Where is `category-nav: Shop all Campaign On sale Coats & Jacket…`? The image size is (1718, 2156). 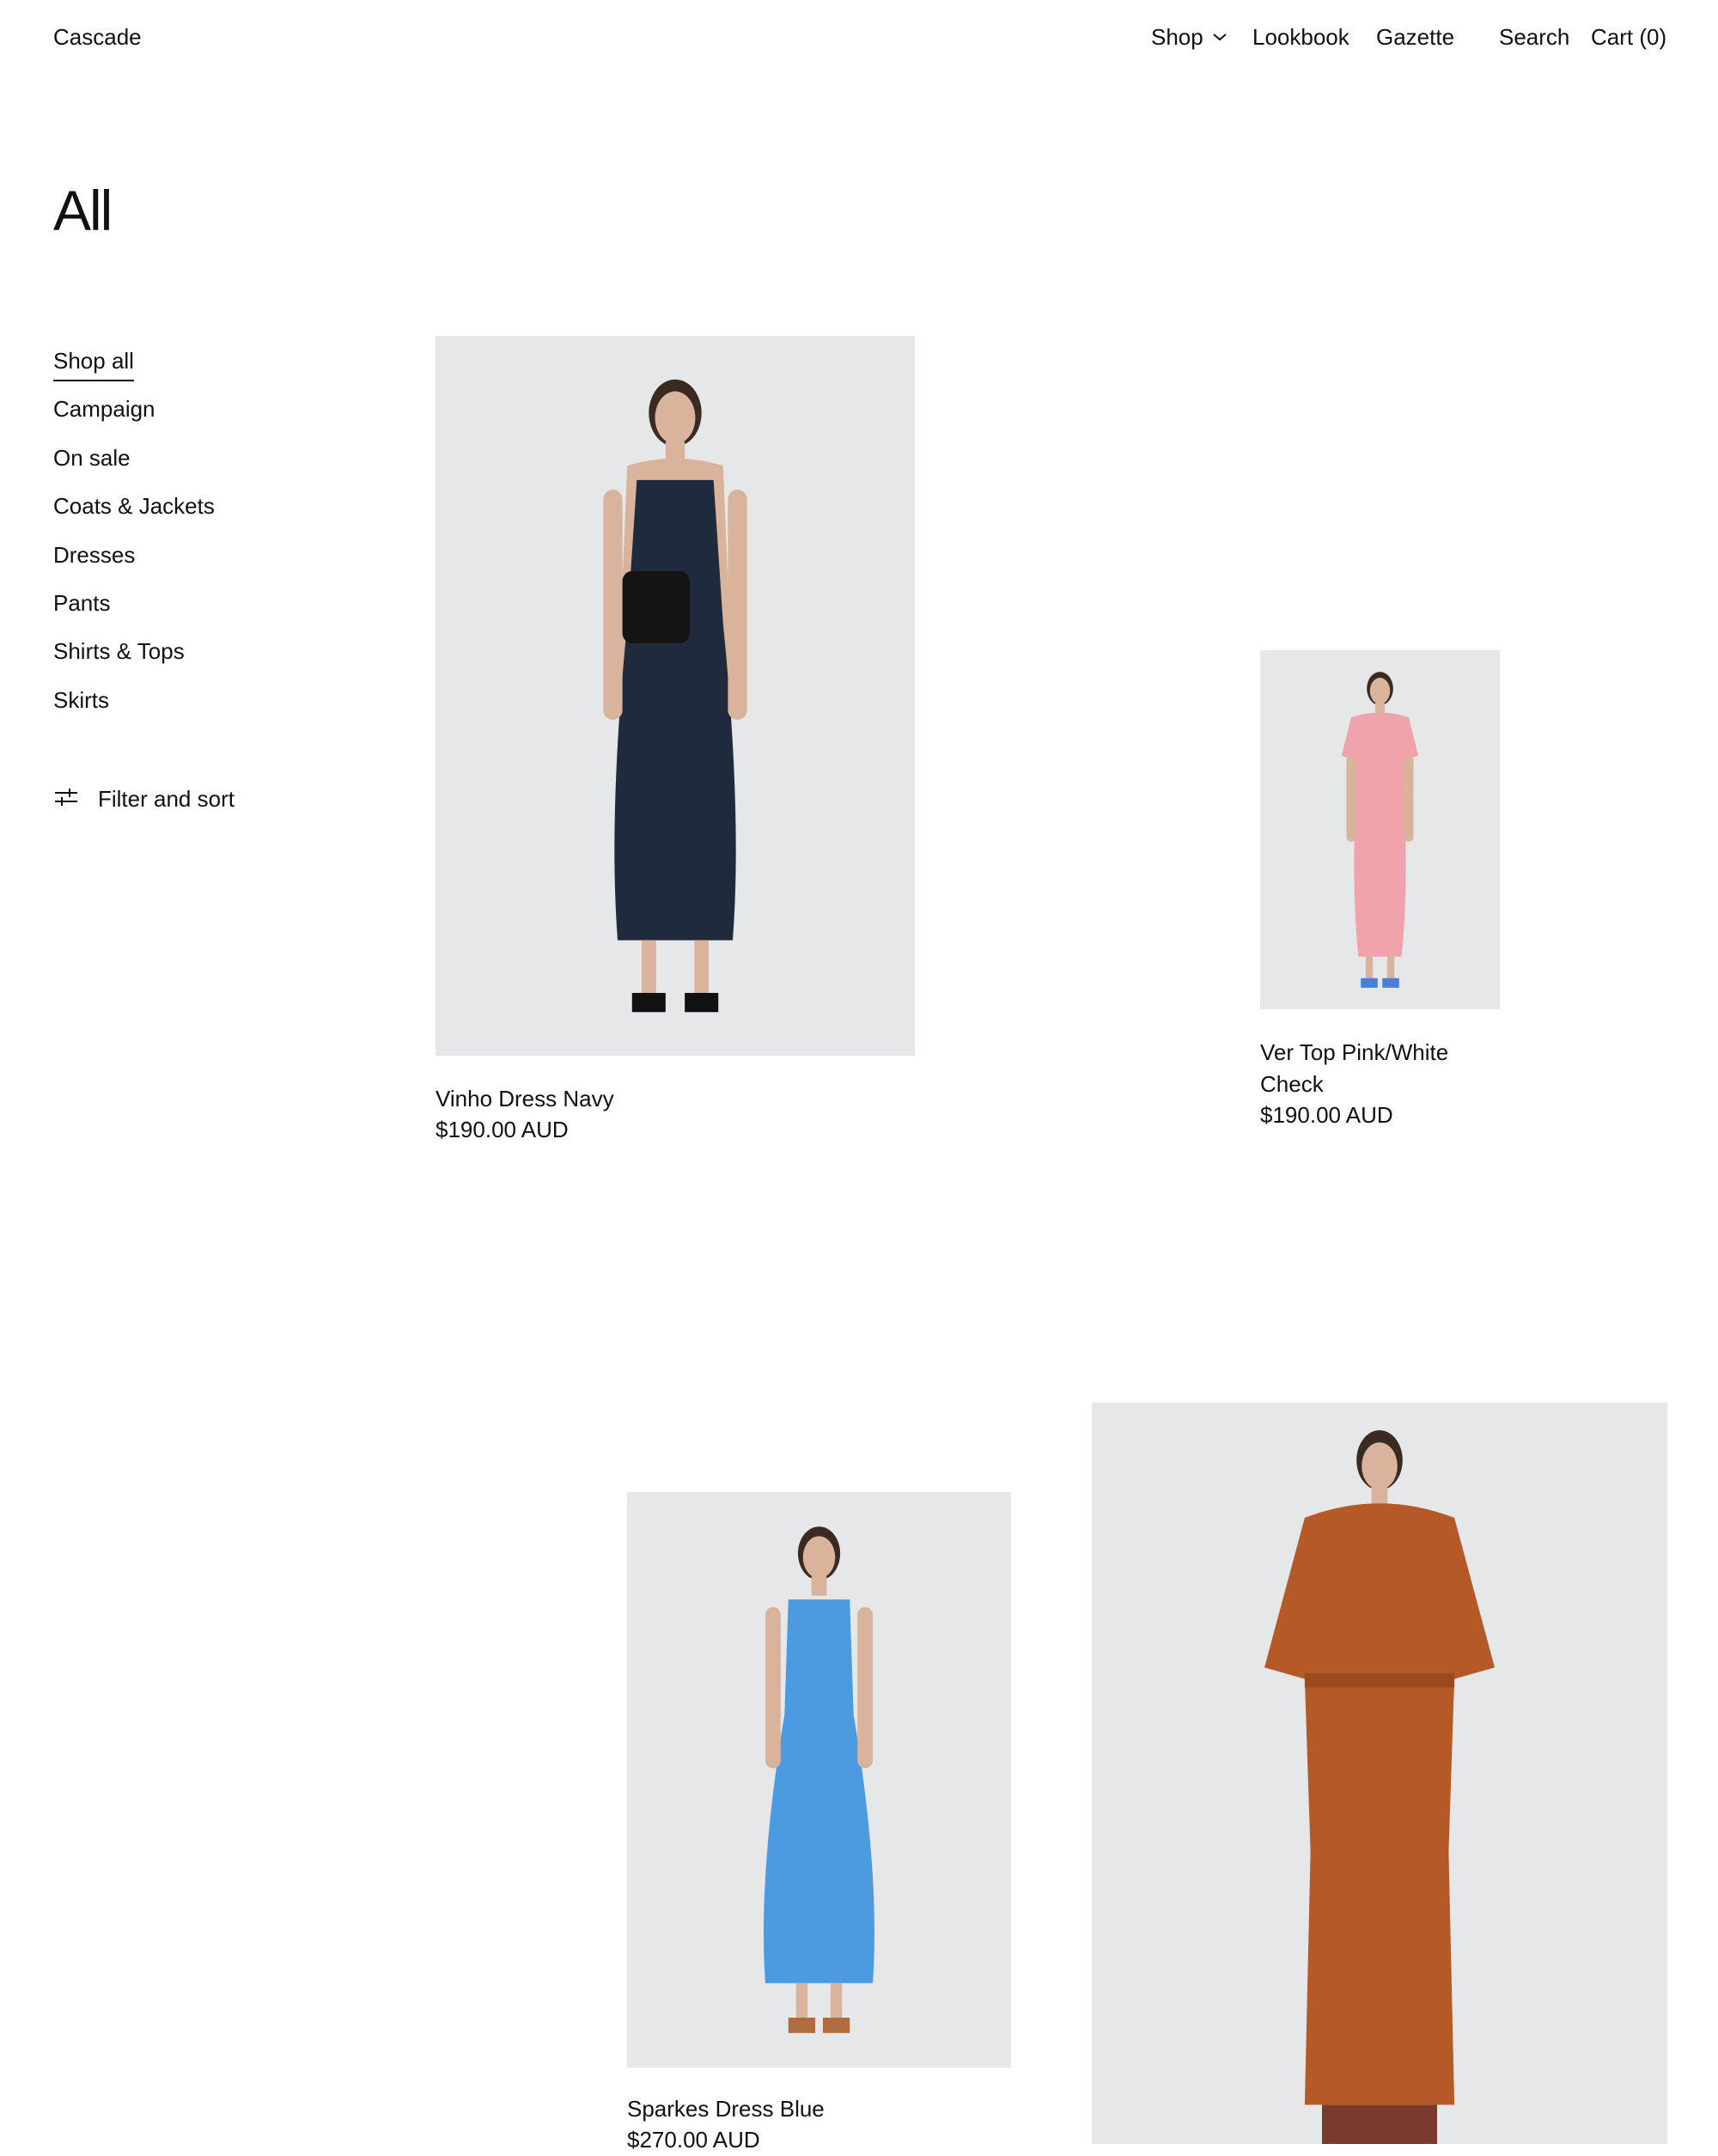 category-nav: Shop all Campaign On sale Coats & Jacket… is located at coordinates (134, 540).